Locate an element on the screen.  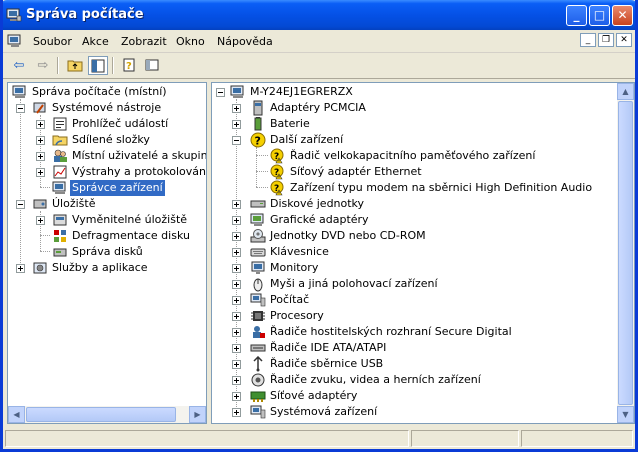
monitor-icon is located at coordinates (258, 267).